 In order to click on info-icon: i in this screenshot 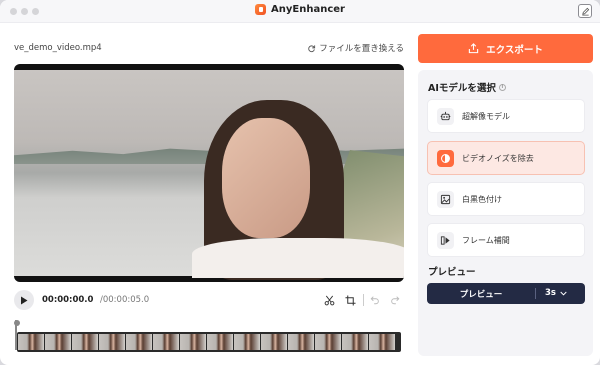, I will do `click(502, 87)`.